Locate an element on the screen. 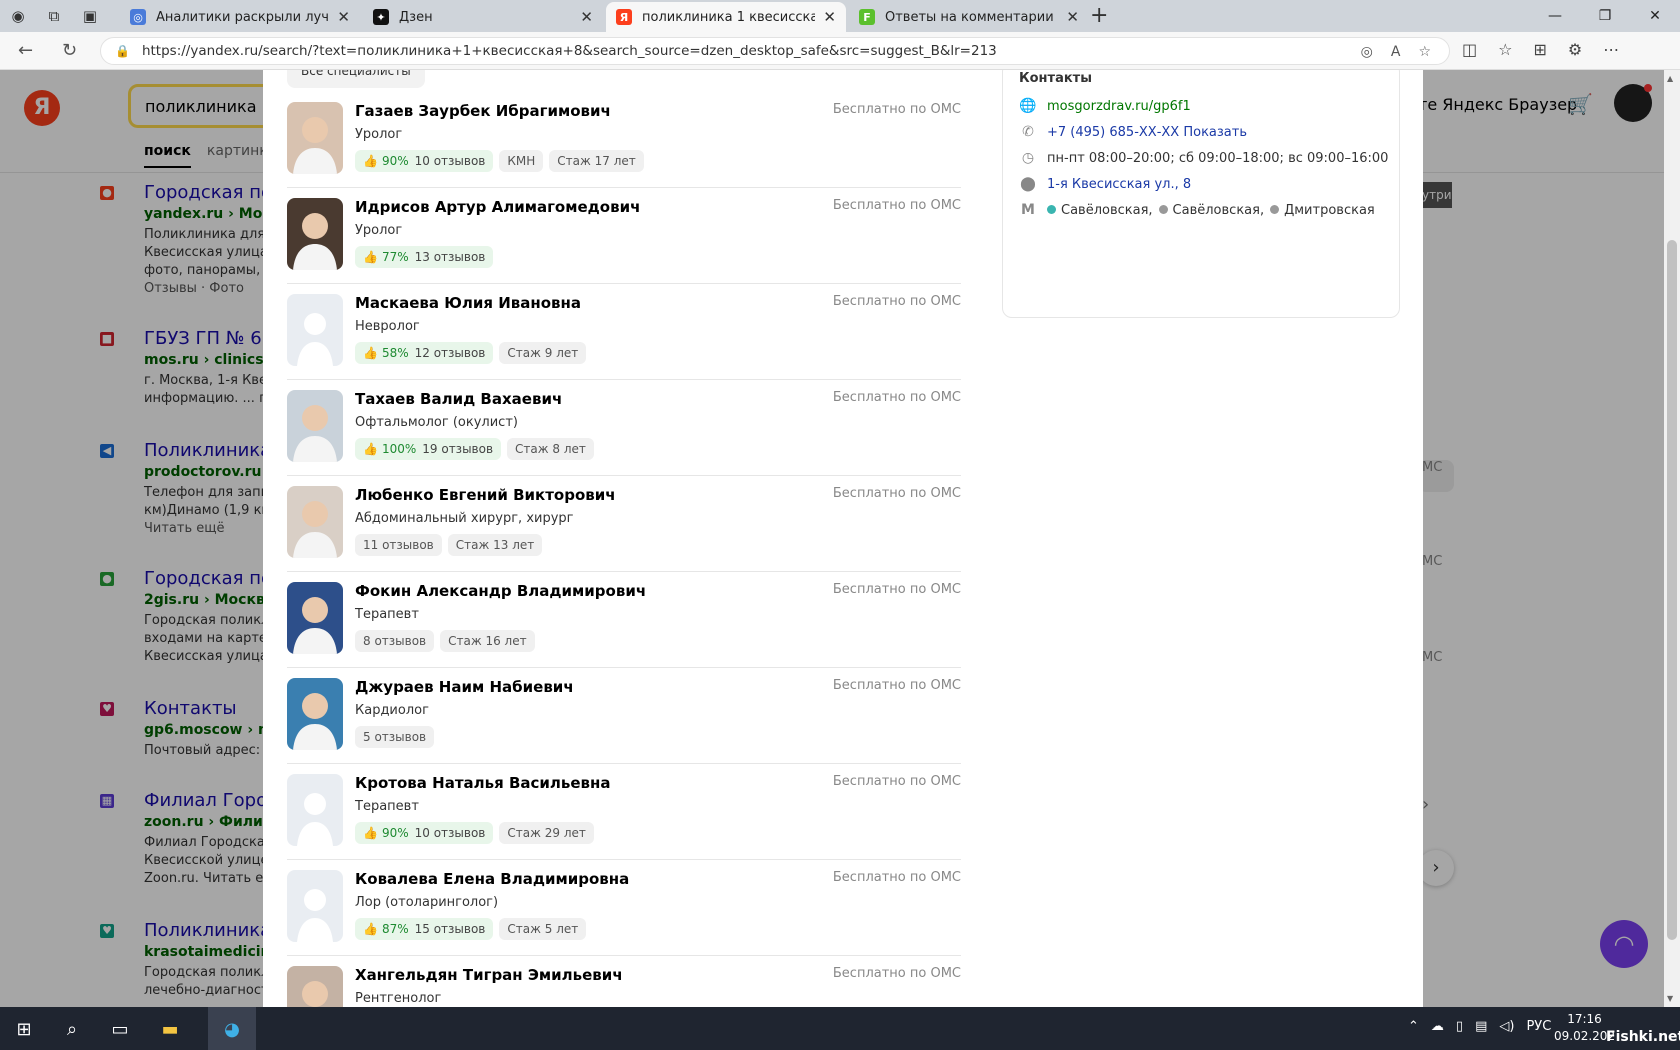 The width and height of the screenshot is (1680, 1050). new-tab-button: + is located at coordinates (1099, 15).